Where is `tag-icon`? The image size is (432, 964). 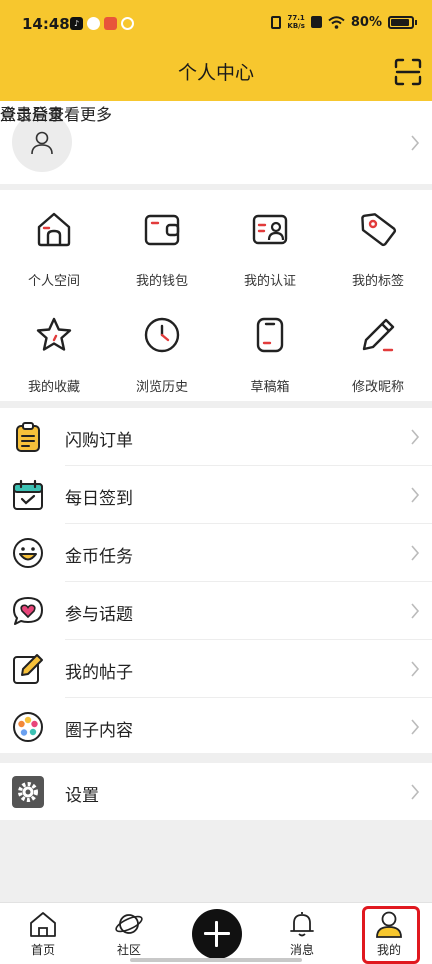 tag-icon is located at coordinates (379, 230).